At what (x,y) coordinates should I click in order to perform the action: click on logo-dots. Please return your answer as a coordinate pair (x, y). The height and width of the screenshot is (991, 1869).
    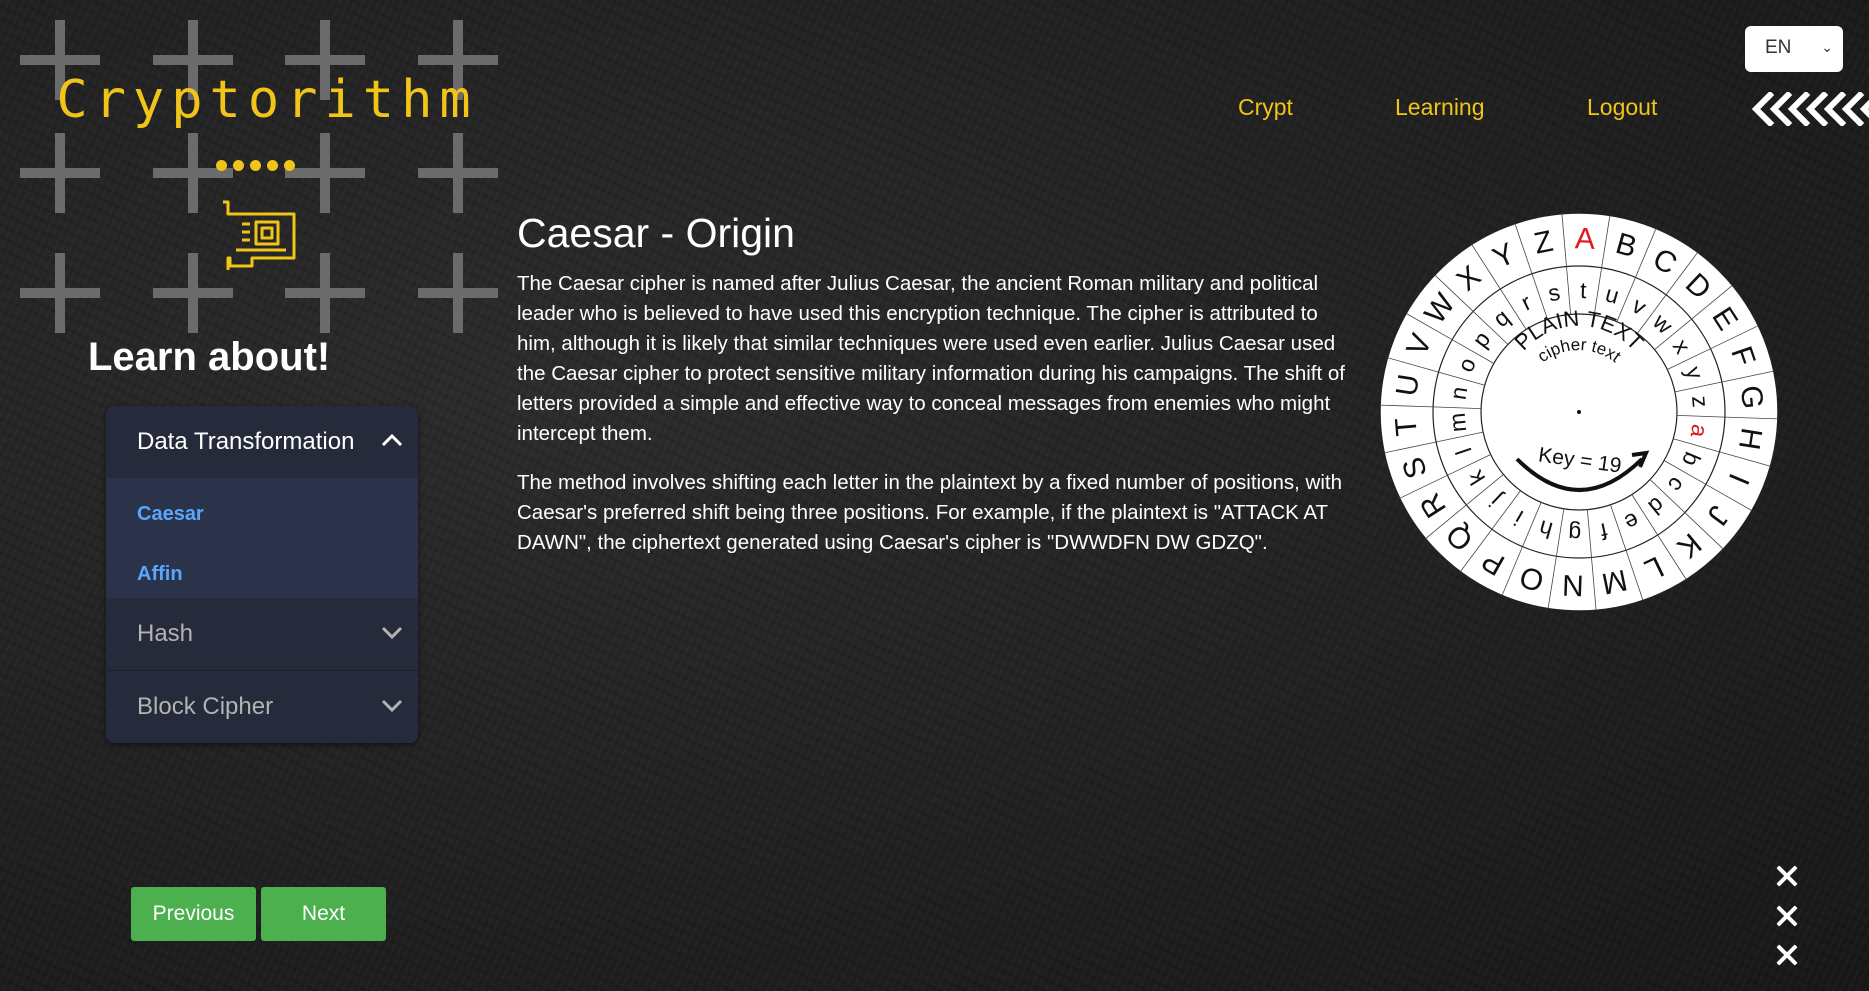
    Looking at the image, I should click on (261, 163).